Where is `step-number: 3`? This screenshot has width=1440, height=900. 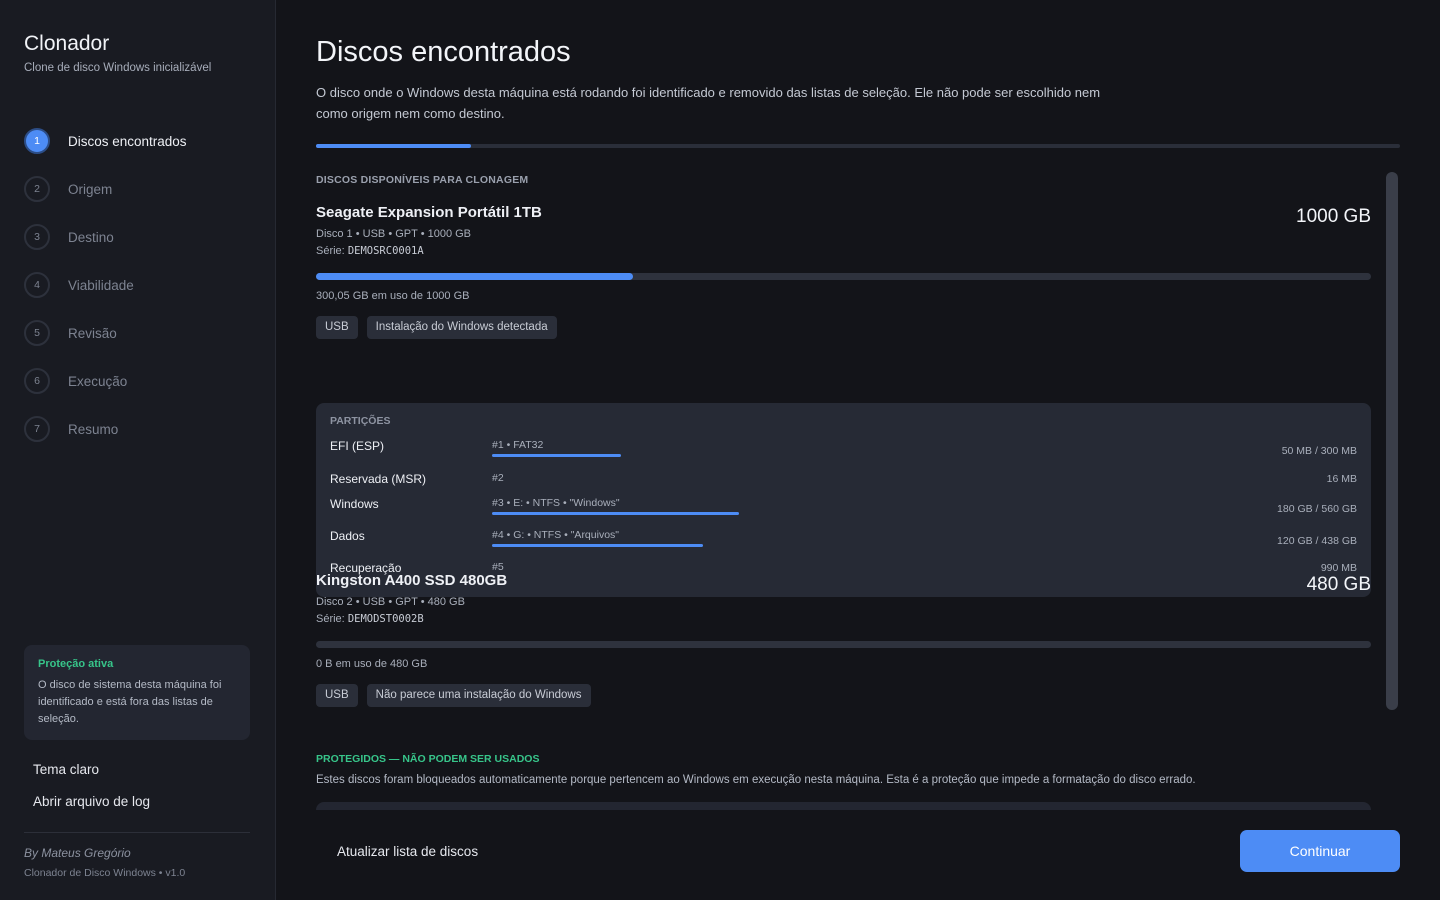
step-number: 3 is located at coordinates (37, 237).